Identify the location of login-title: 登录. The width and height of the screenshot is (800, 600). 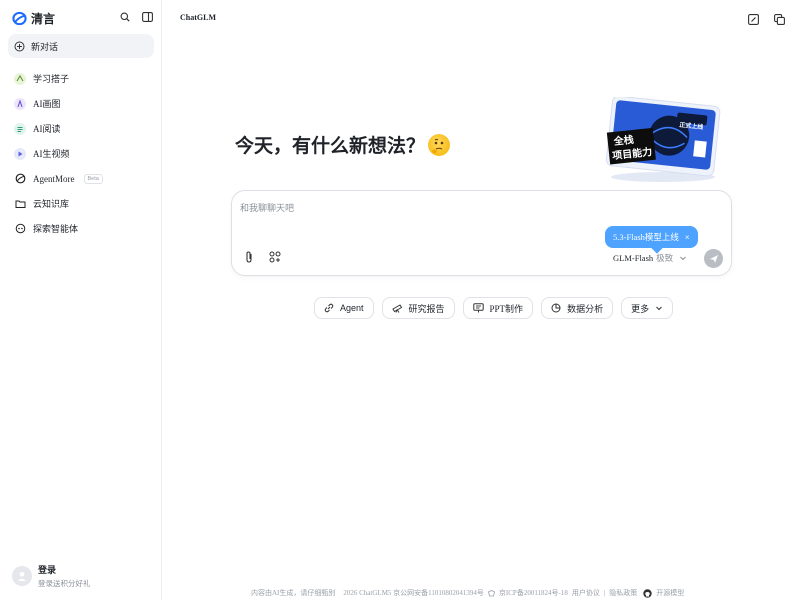
(47, 570).